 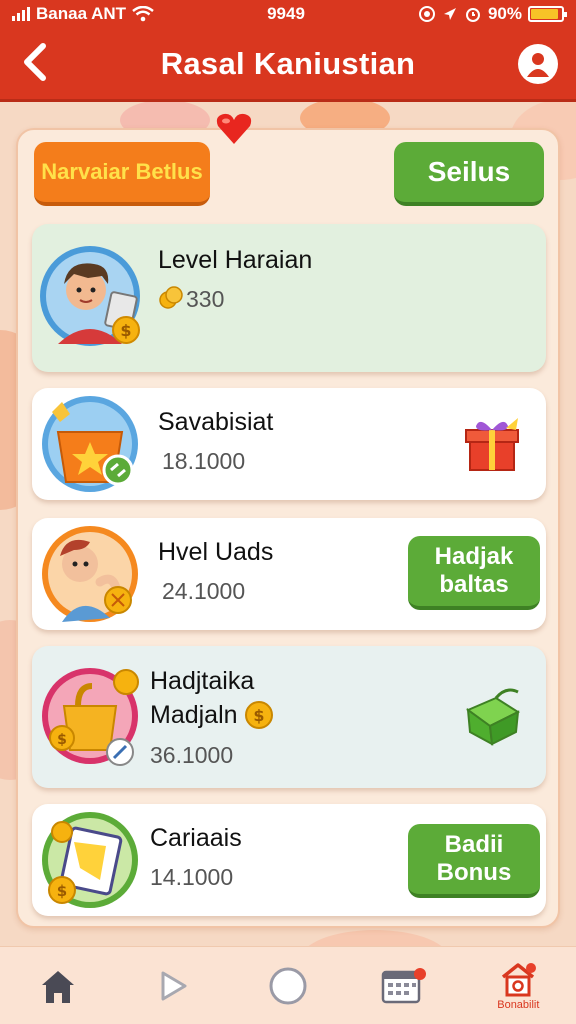 What do you see at coordinates (235, 260) in the screenshot?
I see `card-title: Level Haraian` at bounding box center [235, 260].